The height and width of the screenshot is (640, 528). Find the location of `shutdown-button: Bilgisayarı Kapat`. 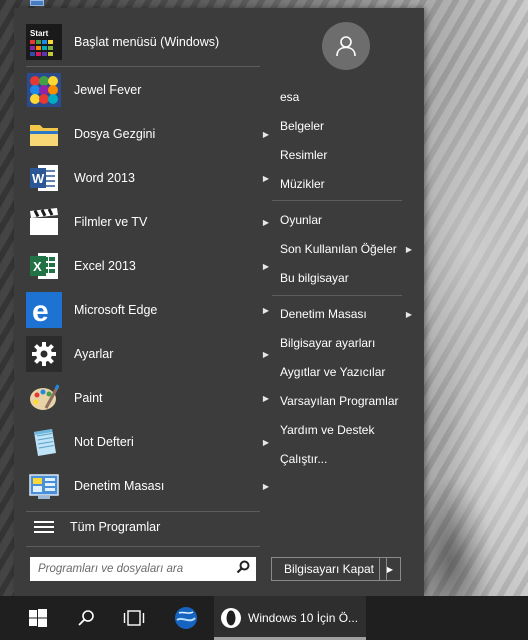

shutdown-button: Bilgisayarı Kapat is located at coordinates (329, 569).